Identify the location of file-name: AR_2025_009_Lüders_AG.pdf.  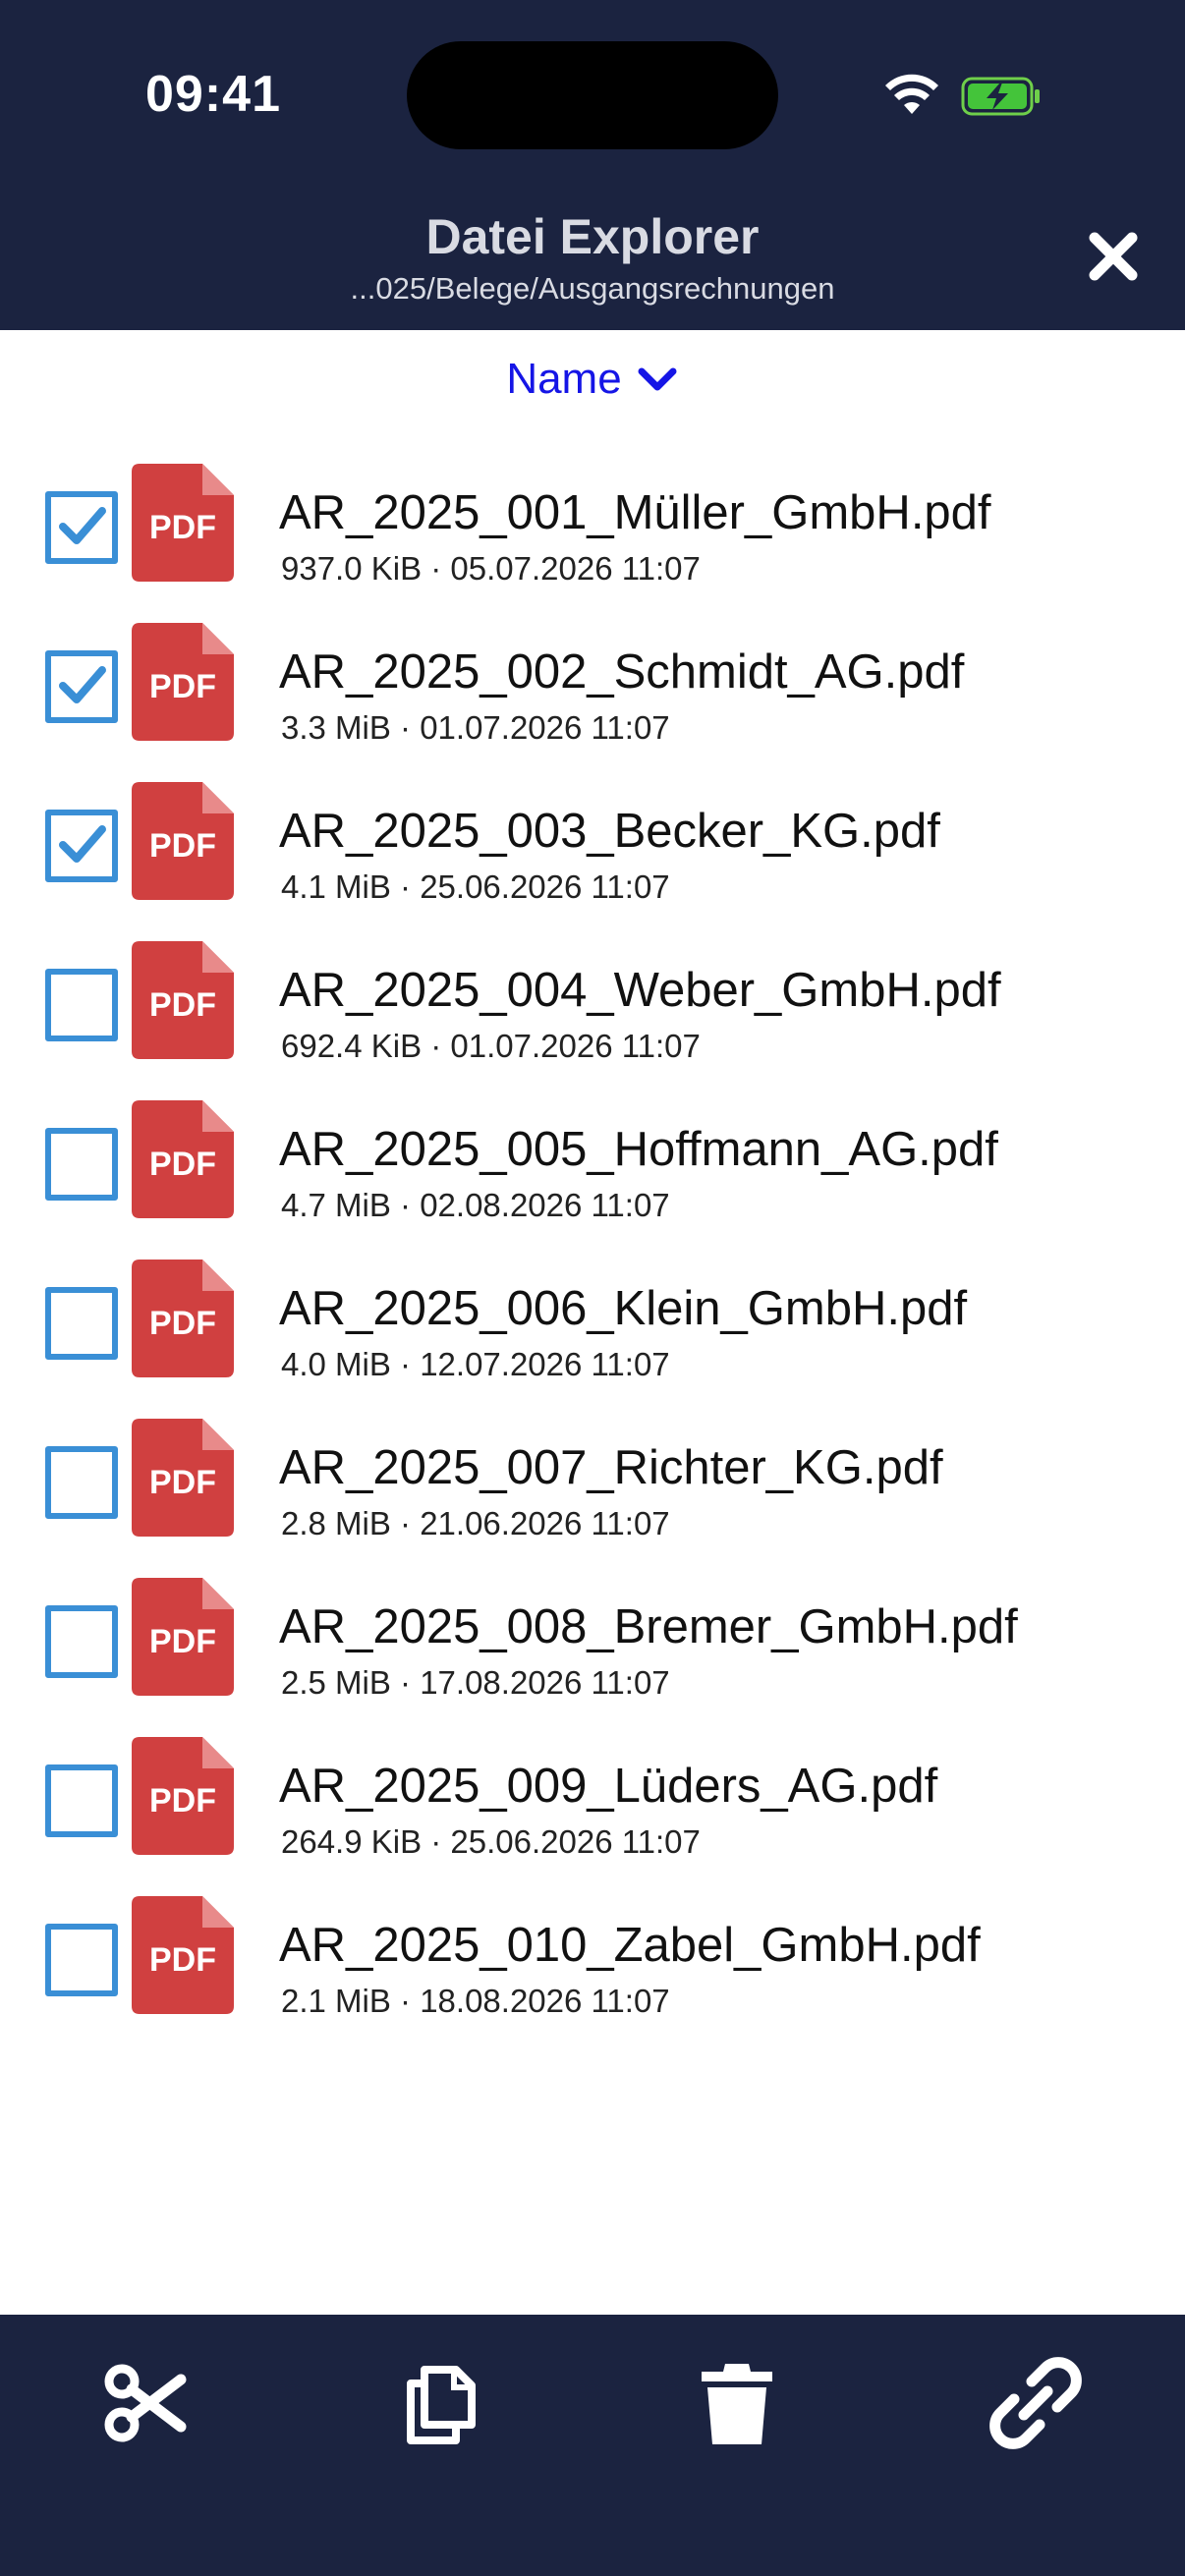
(608, 1786).